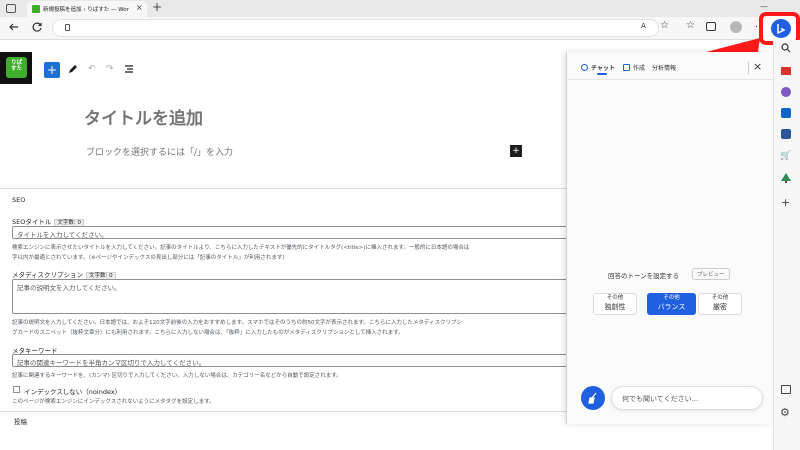 Image resolution: width=800 pixels, height=450 pixels. What do you see at coordinates (643, 26) in the screenshot?
I see `read-aloud-icon: A` at bounding box center [643, 26].